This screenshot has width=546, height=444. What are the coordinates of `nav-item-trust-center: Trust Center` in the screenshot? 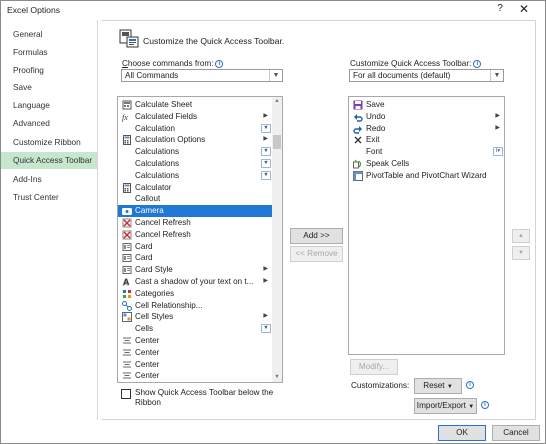 It's located at (49, 197).